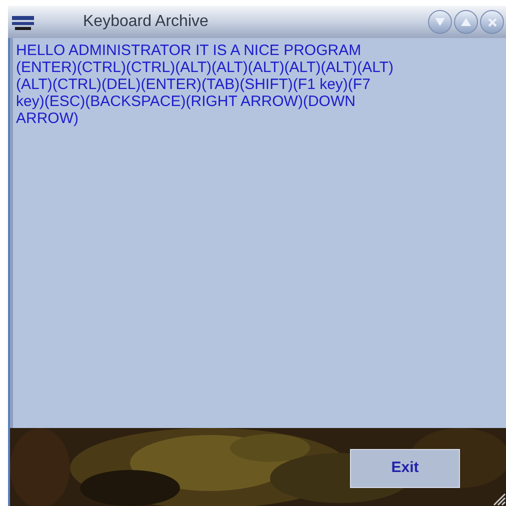 Image resolution: width=506 pixels, height=506 pixels. What do you see at coordinates (205, 84) in the screenshot?
I see `keystroke-log: HELLO ADMINISTRATOR IT IS A NICE PROGRAM (ENTER)(CTRL)(CTRL)(ALT)(ALT)(ALT)(ALT)(ALT)(ALT) (ALT)(CTRL)(DEL)(ENTER)(TAB)(SHIFT)(F1 key)(F7 key)(ESC)(BACKSPACE)(RIGHT ARROW)(DOWN ARROW)` at bounding box center [205, 84].